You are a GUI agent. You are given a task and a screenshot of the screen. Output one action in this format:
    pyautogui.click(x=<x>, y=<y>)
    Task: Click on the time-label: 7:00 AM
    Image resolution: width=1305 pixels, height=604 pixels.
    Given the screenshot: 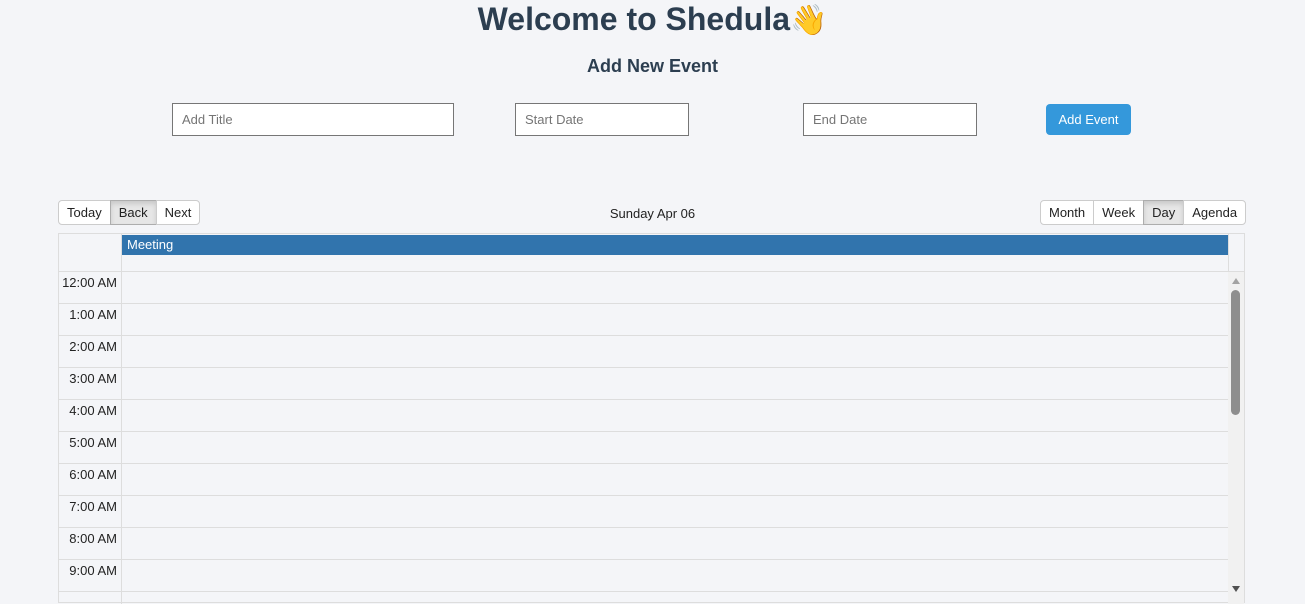 What is the action you would take?
    pyautogui.click(x=93, y=506)
    